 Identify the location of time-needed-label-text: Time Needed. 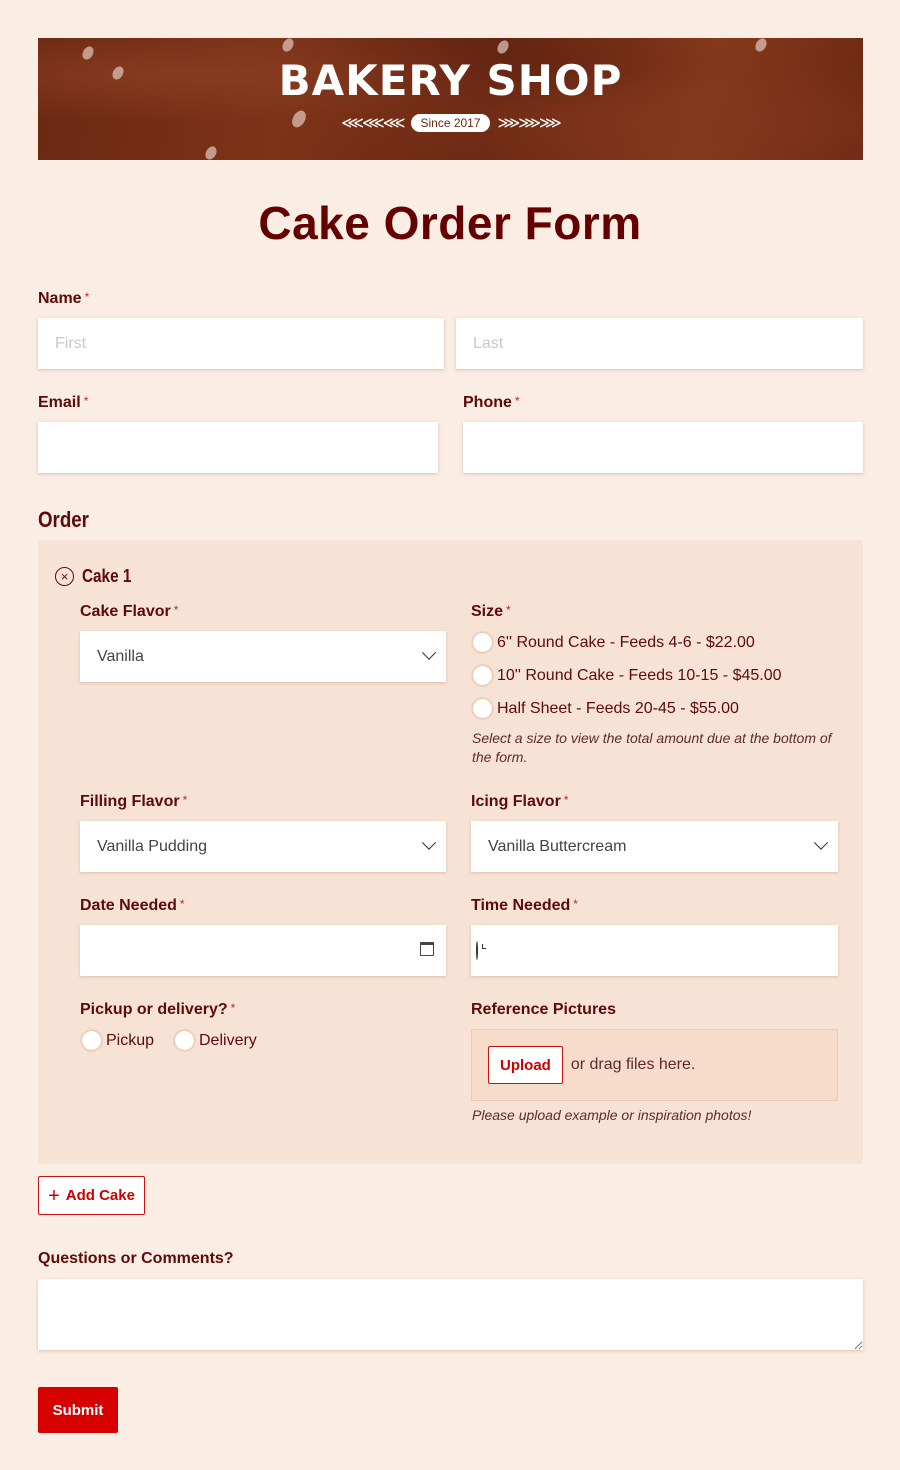
(521, 905).